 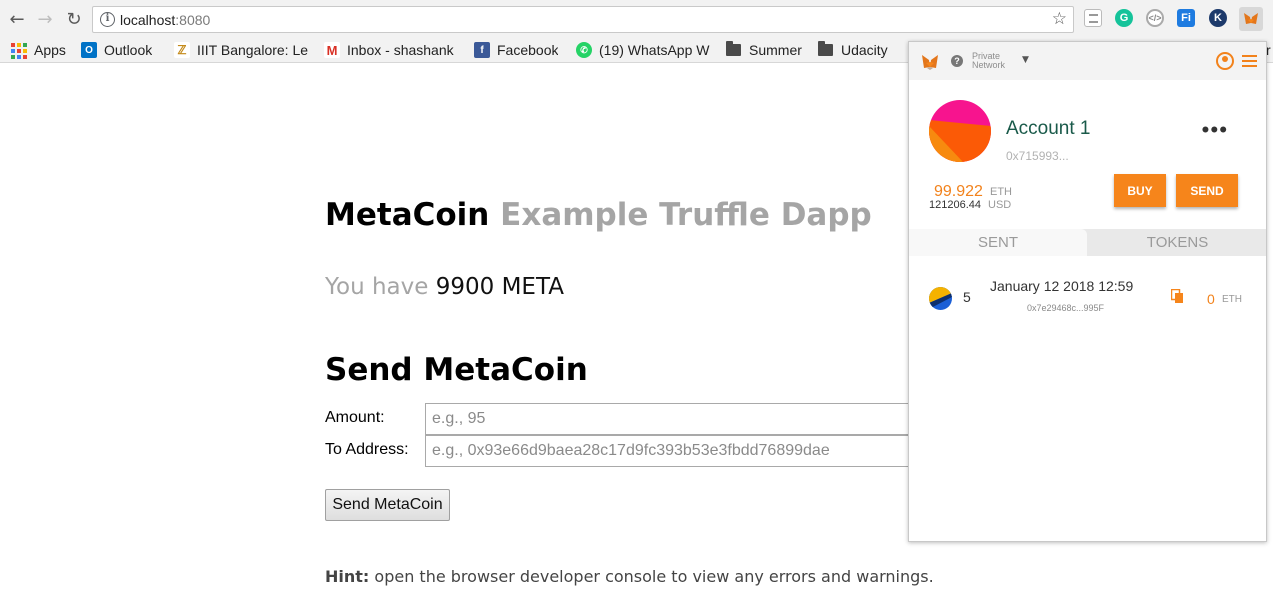 I want to click on bookmark-apps: Apps, so click(x=38, y=50).